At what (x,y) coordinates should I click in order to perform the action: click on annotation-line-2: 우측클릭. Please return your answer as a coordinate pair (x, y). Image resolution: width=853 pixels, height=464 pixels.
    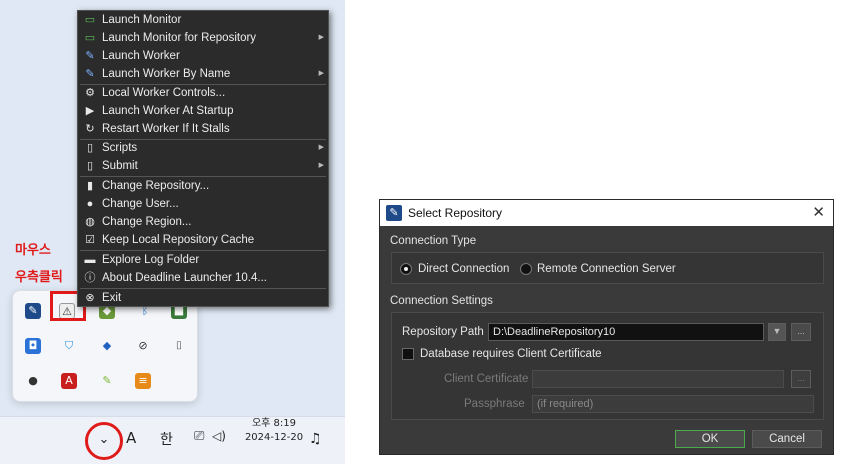
    Looking at the image, I should click on (39, 277).